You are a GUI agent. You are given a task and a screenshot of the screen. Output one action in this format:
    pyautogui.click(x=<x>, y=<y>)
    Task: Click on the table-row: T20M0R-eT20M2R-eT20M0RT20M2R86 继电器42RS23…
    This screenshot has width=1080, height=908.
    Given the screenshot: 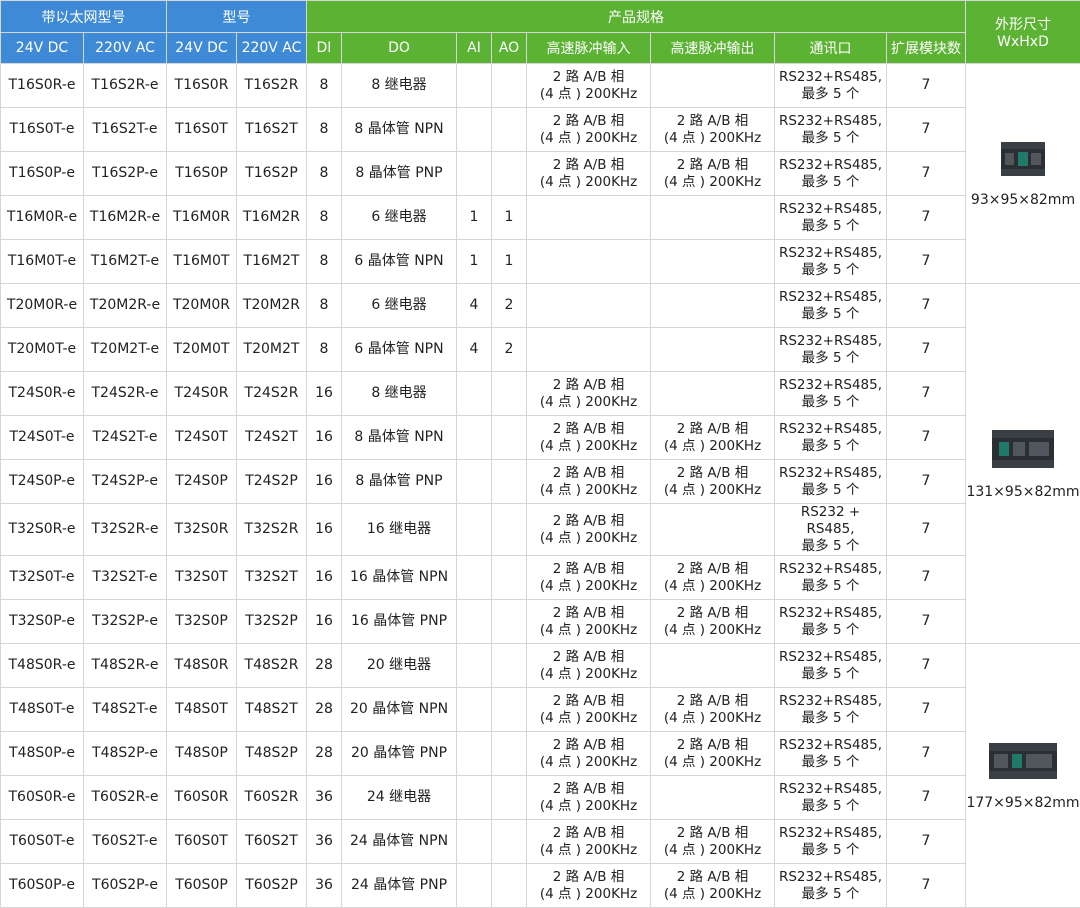 What is the action you would take?
    pyautogui.click(x=540, y=306)
    